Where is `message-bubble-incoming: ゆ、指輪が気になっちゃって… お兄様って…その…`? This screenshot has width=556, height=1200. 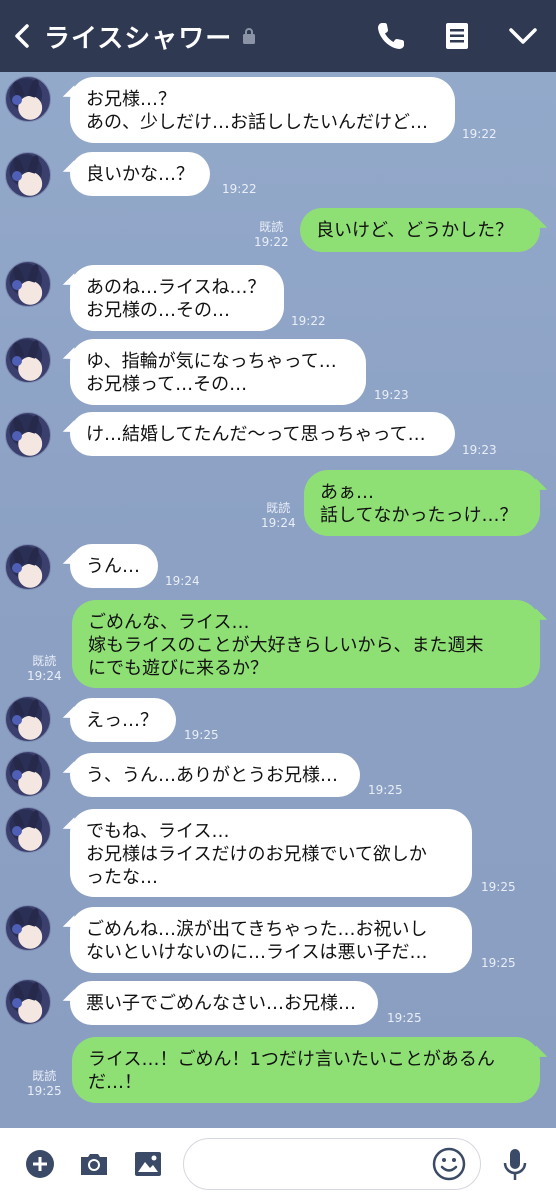 message-bubble-incoming: ゆ、指輪が気になっちゃって… お兄様って…その… is located at coordinates (218, 372).